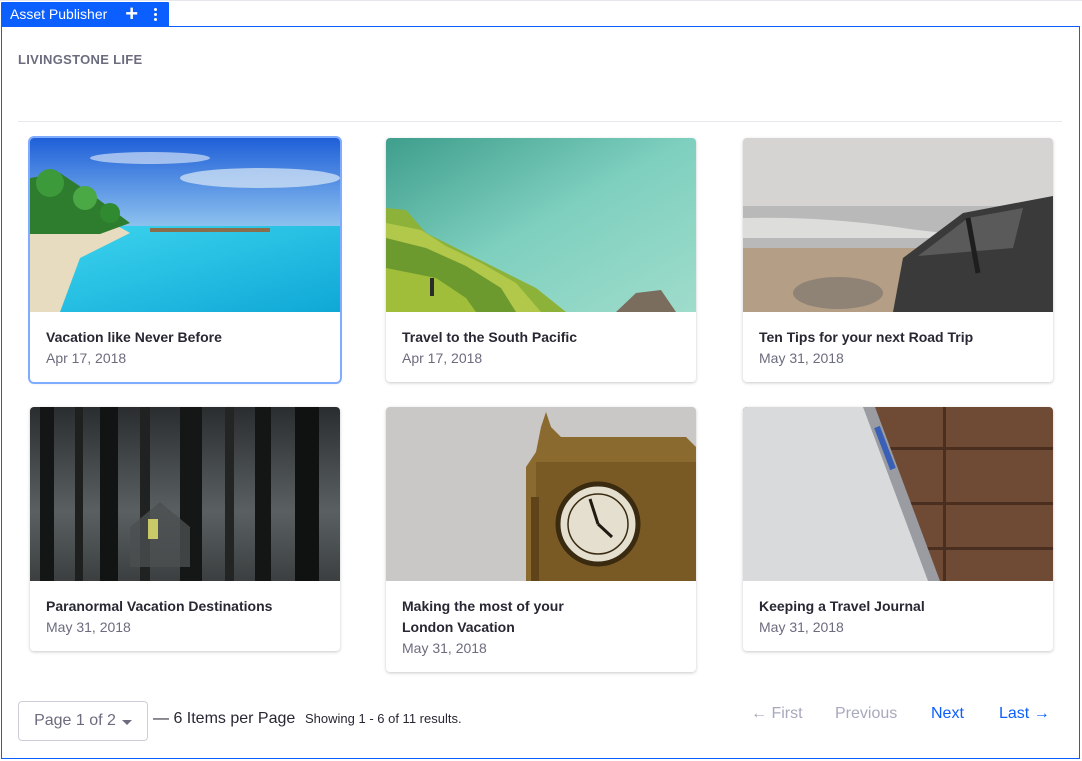  What do you see at coordinates (541, 494) in the screenshot?
I see `big-ben-clock-image` at bounding box center [541, 494].